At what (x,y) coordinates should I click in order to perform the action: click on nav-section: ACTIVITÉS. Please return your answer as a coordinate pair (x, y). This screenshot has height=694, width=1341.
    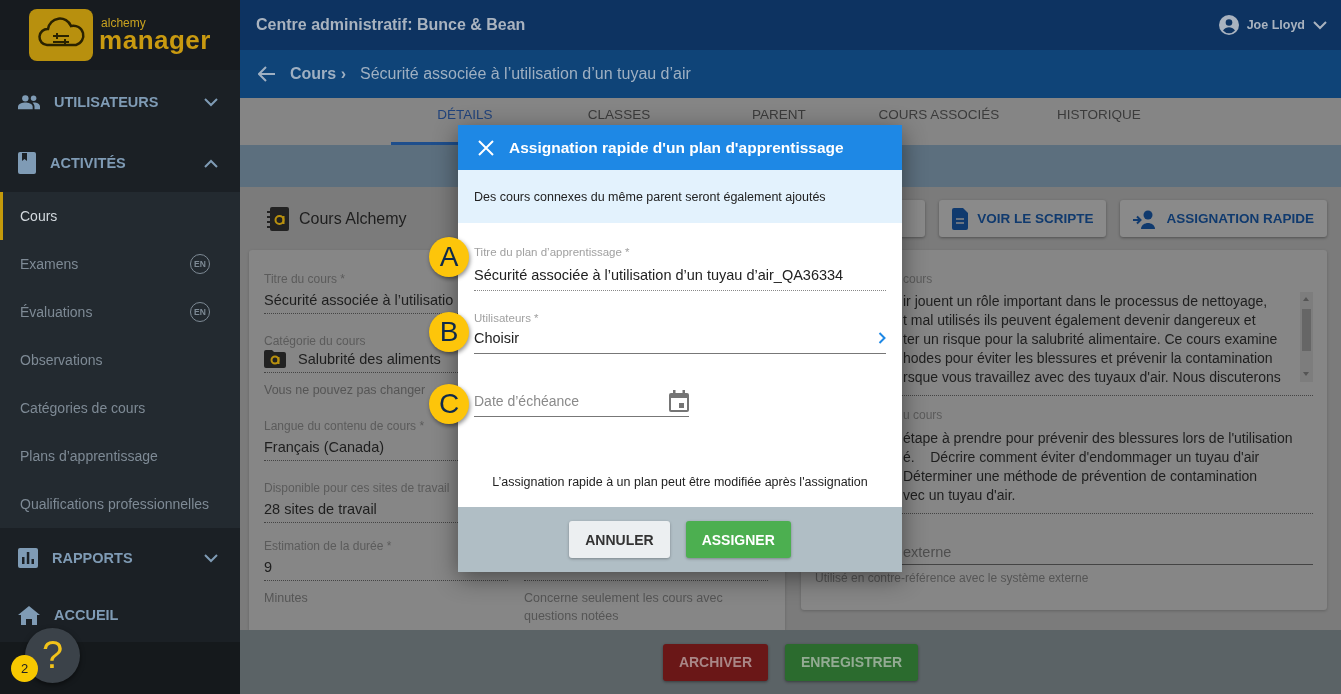
    Looking at the image, I should click on (120, 163).